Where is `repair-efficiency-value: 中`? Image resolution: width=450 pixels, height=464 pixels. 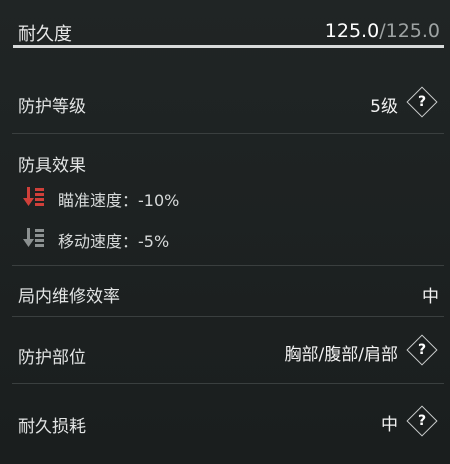 repair-efficiency-value: 中 is located at coordinates (430, 297).